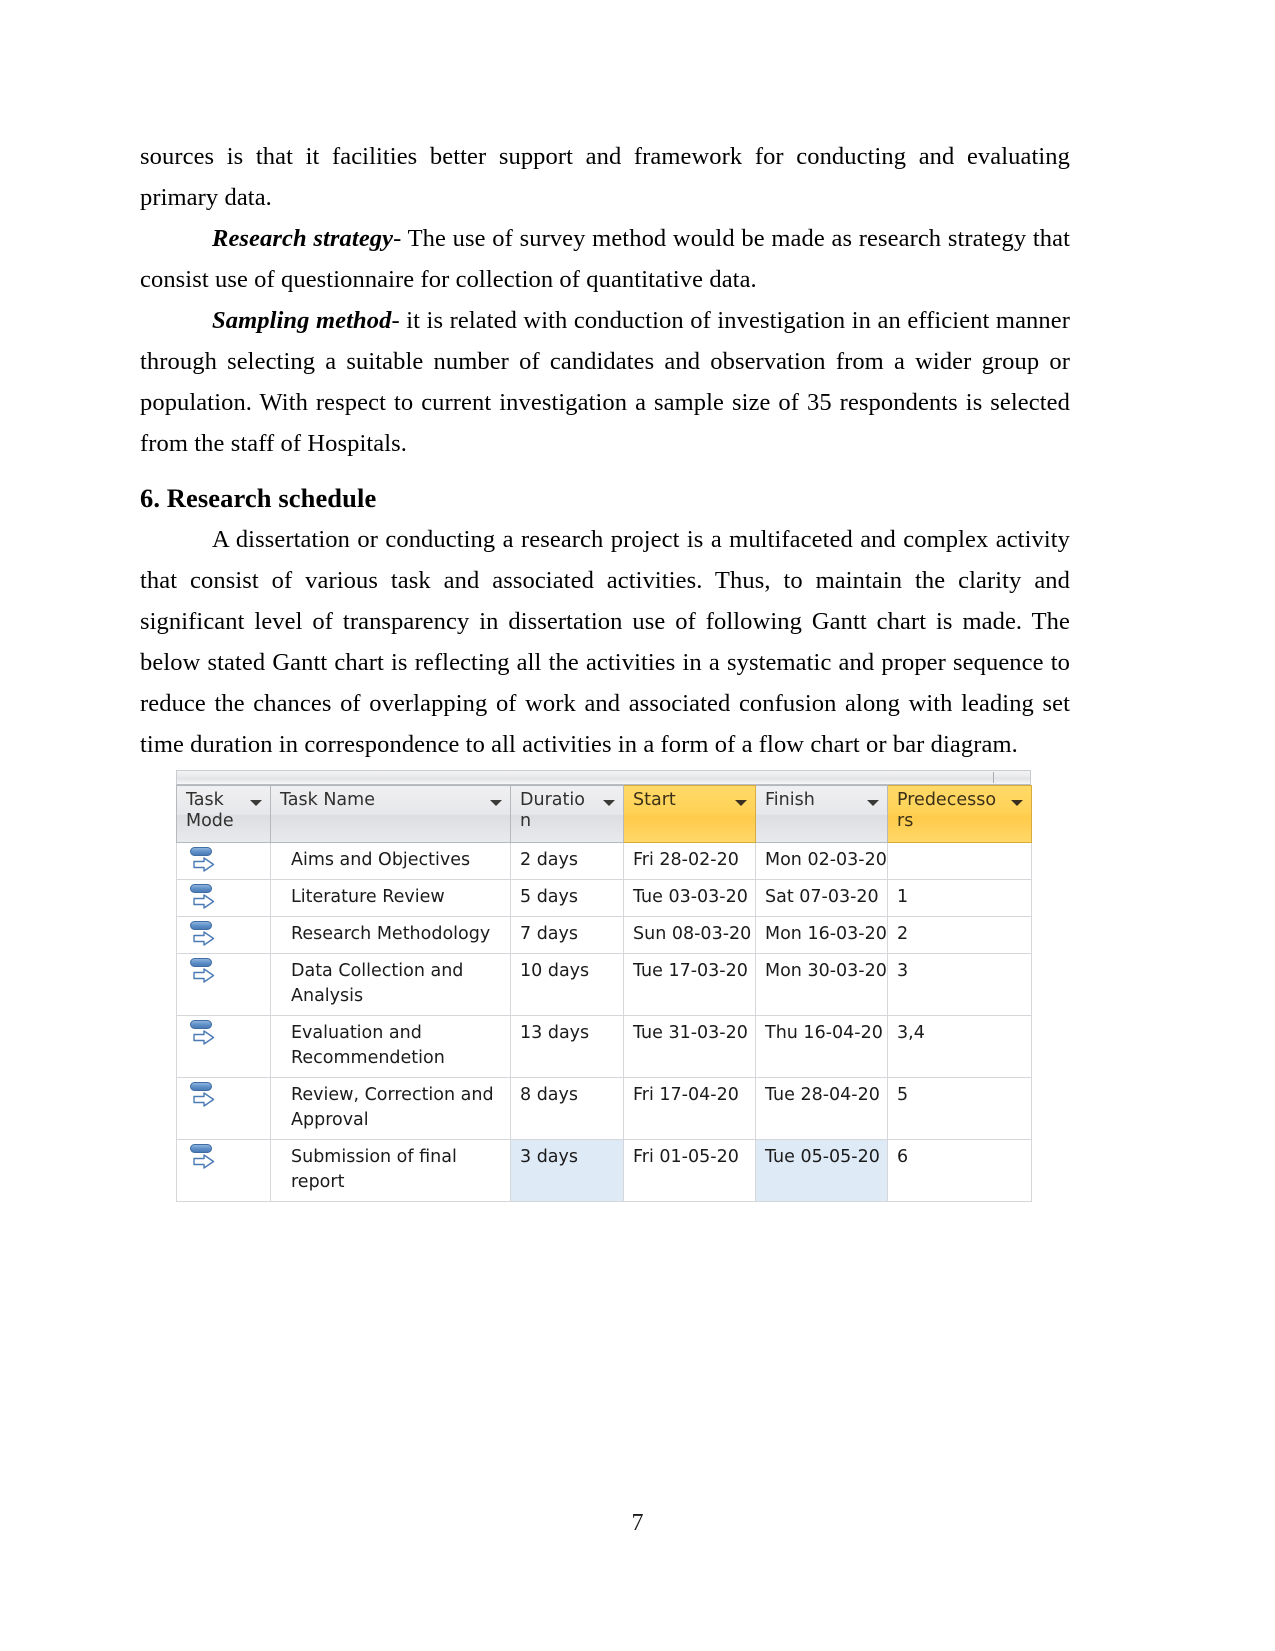 The height and width of the screenshot is (1651, 1275). What do you see at coordinates (821, 1046) in the screenshot?
I see `cell-finish: Thu 16-04-20` at bounding box center [821, 1046].